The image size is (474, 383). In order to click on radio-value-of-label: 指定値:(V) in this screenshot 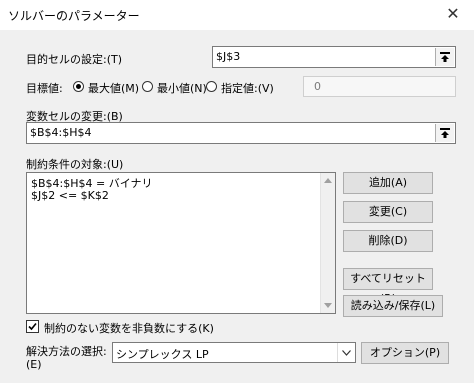, I will do `click(247, 88)`.